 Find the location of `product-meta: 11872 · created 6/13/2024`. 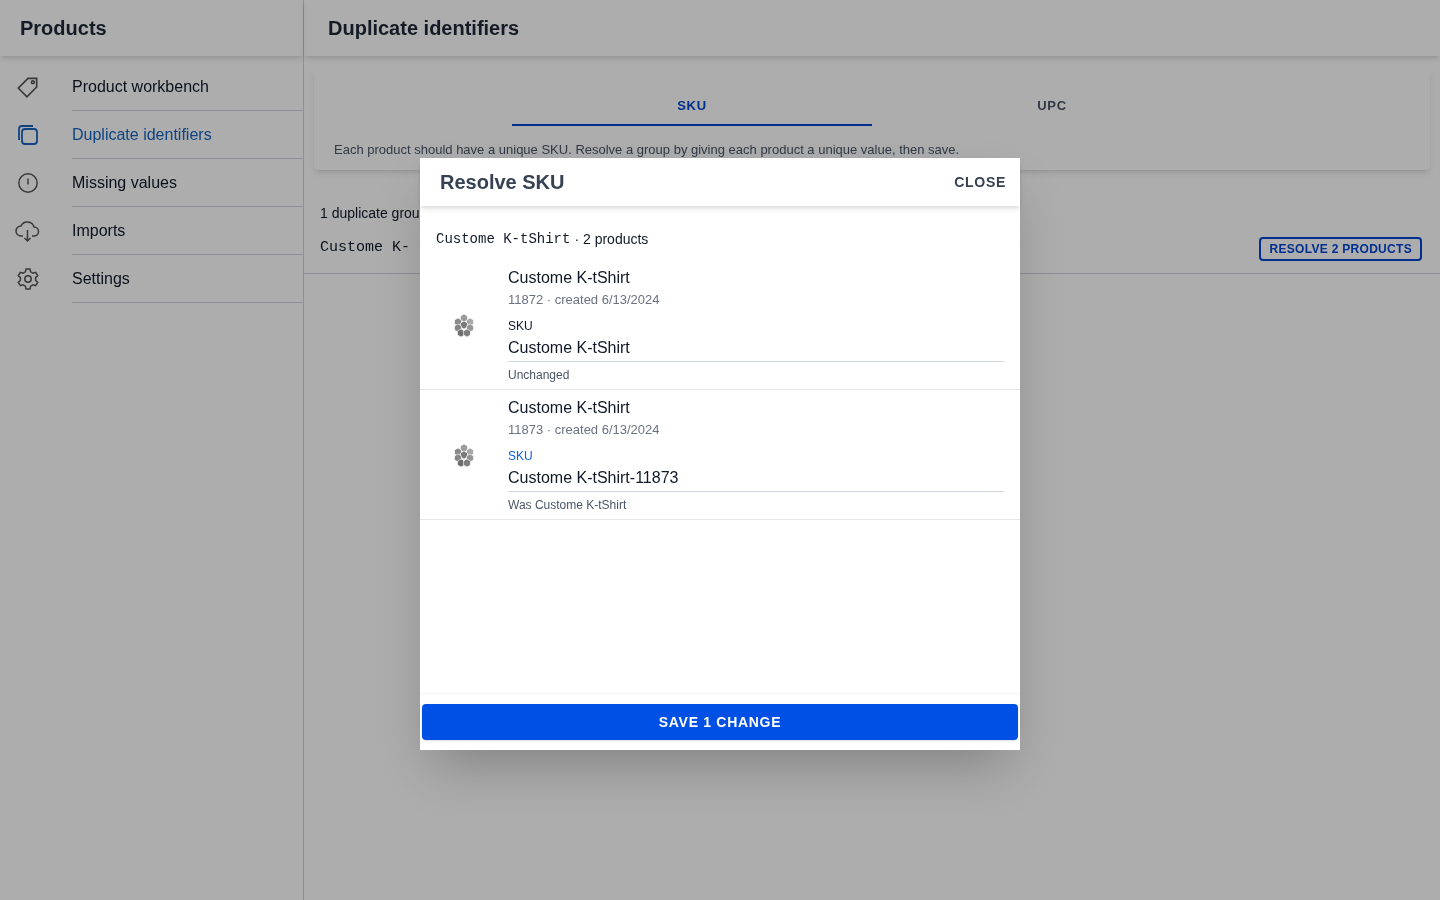

product-meta: 11872 · created 6/13/2024 is located at coordinates (584, 300).